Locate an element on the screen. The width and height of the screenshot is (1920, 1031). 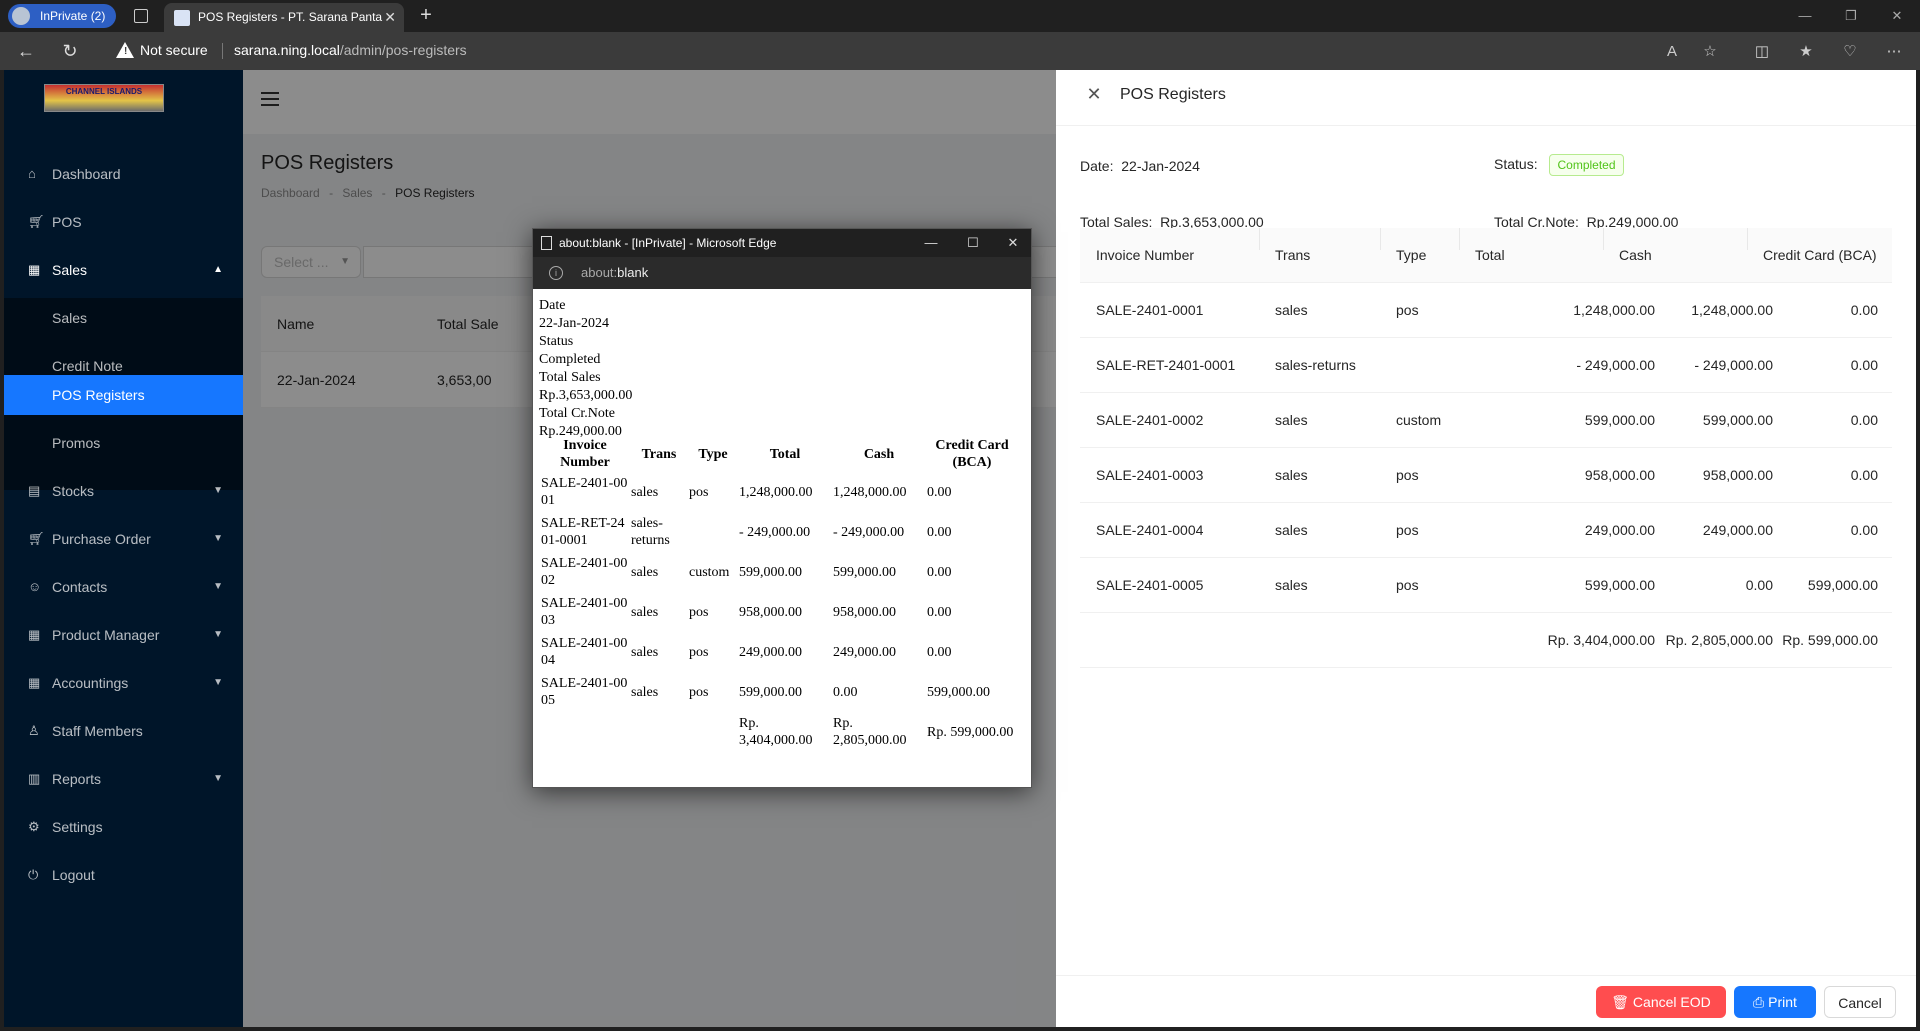
logo-text: CHANNEL ISLANDS is located at coordinates (104, 91).